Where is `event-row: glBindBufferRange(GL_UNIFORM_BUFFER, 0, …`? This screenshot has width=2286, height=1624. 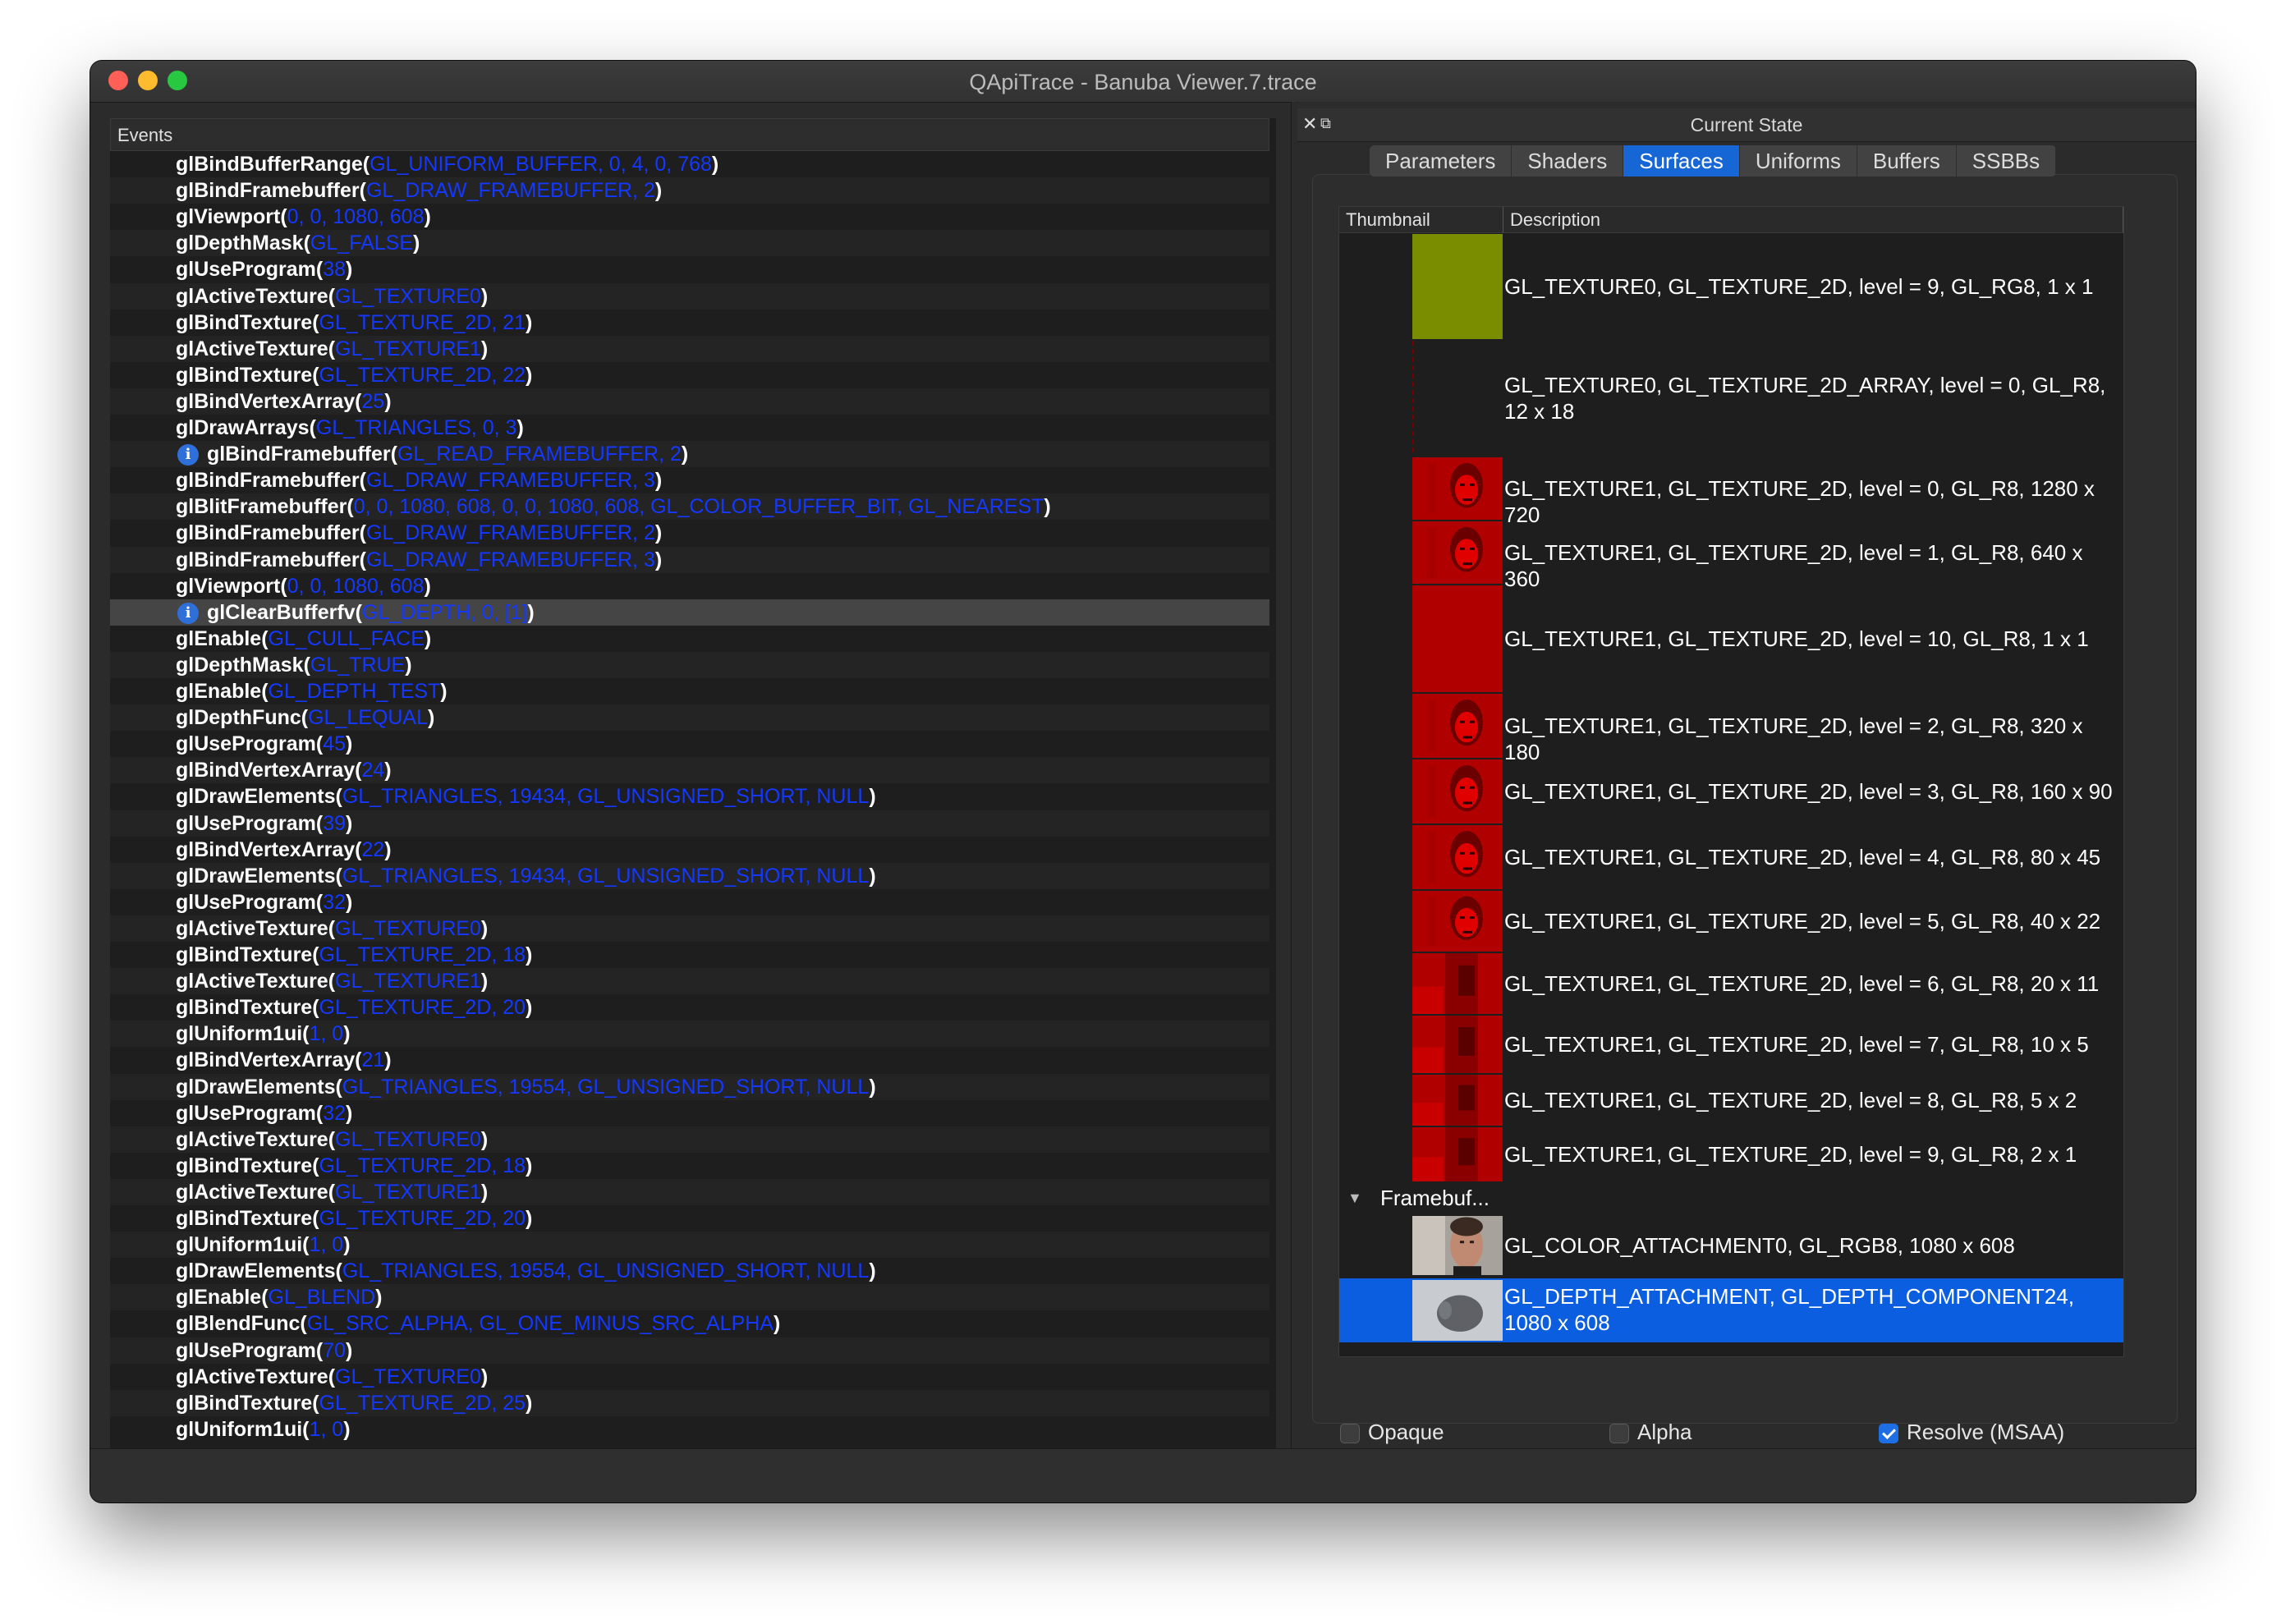 event-row: glBindBufferRange(GL_UNIFORM_BUFFER, 0, … is located at coordinates (689, 164).